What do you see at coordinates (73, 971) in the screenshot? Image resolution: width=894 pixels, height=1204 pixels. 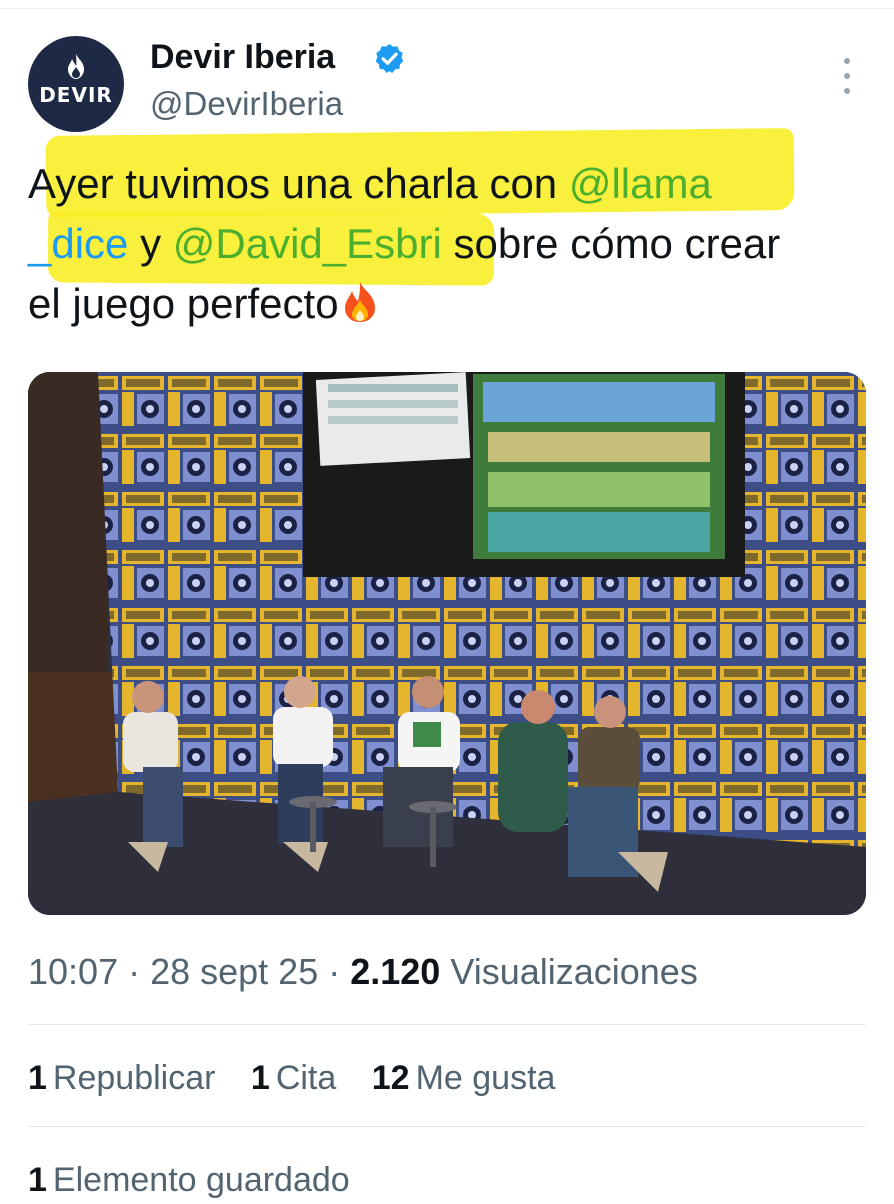 I see `tweet-time: 10:07` at bounding box center [73, 971].